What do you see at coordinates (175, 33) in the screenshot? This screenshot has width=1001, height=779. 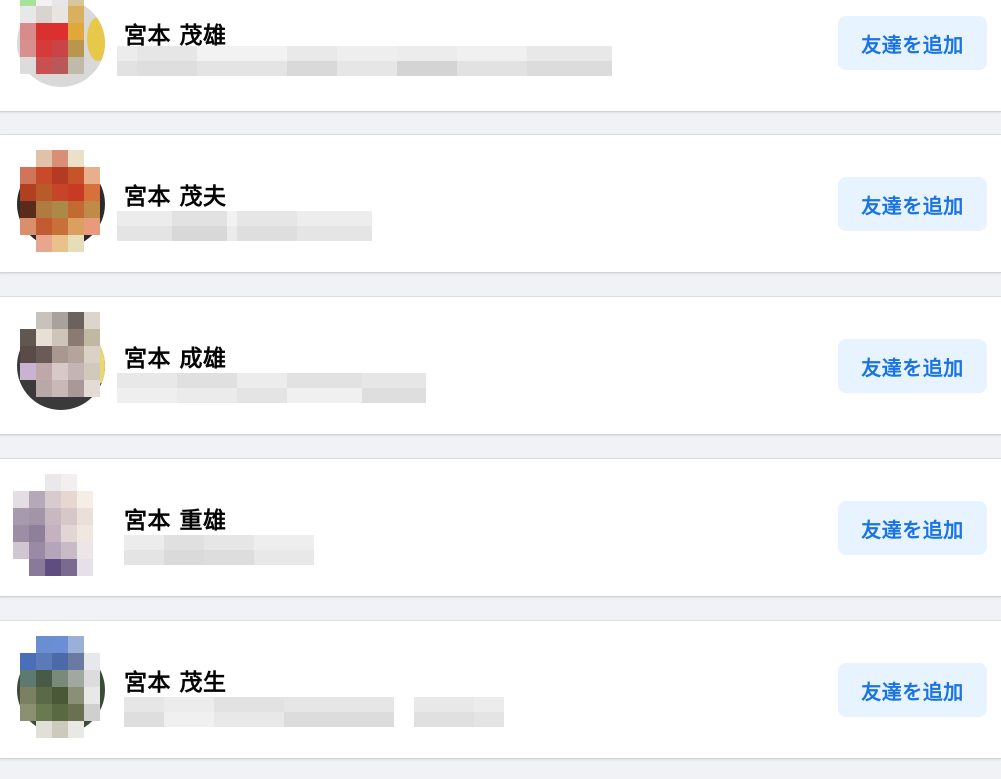 I see `person-name: 宮本 茂雄` at bounding box center [175, 33].